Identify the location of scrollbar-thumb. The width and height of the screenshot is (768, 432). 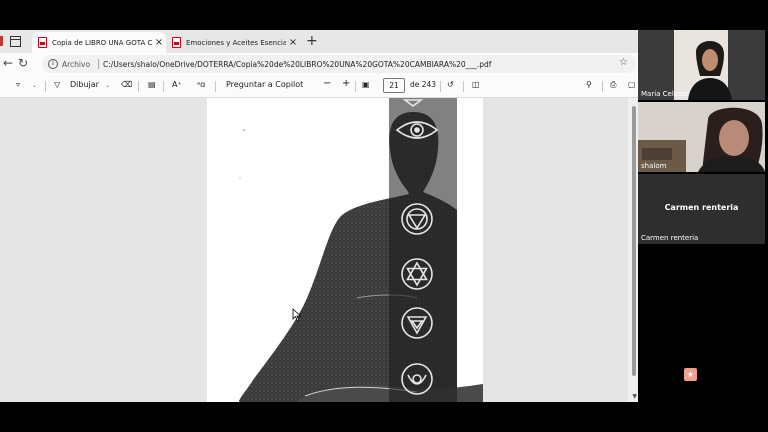
(634, 241).